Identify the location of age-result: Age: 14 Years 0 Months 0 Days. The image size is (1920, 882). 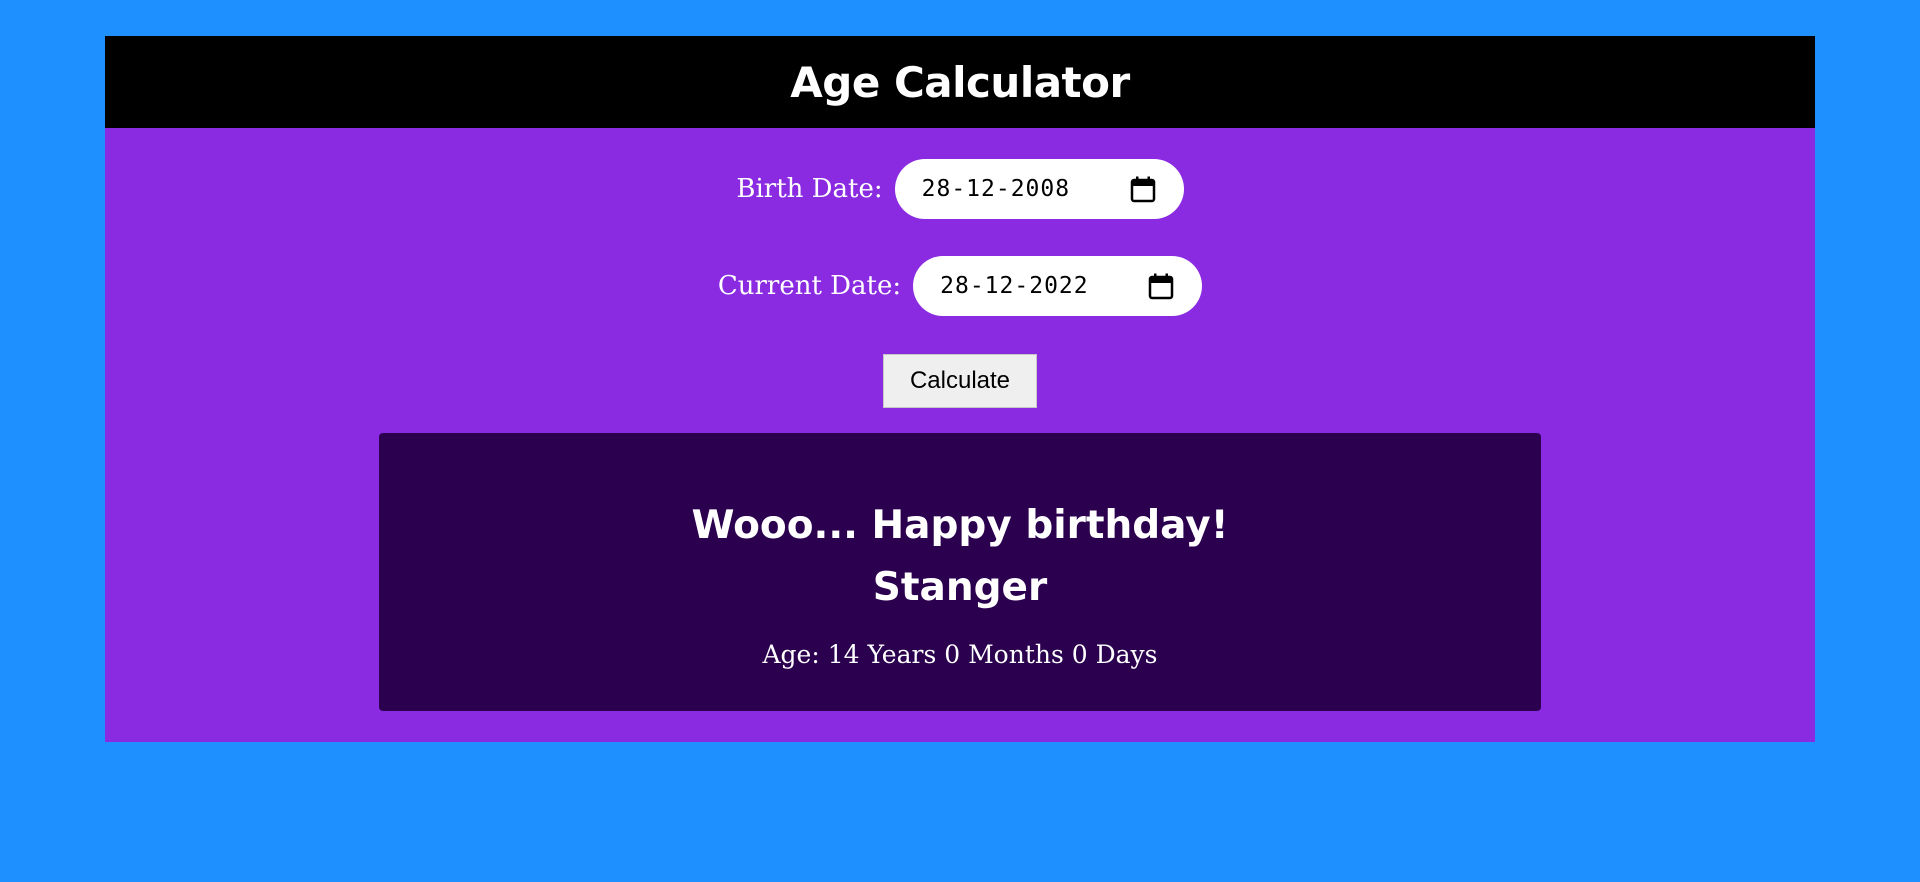
(960, 654).